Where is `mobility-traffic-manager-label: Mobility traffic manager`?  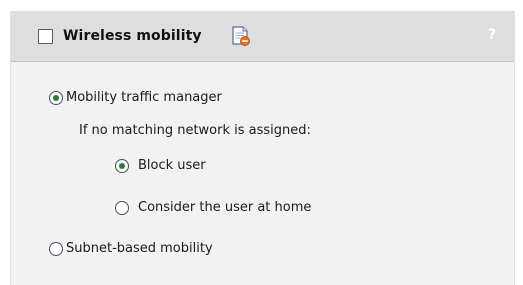
mobility-traffic-manager-label: Mobility traffic manager is located at coordinates (144, 97).